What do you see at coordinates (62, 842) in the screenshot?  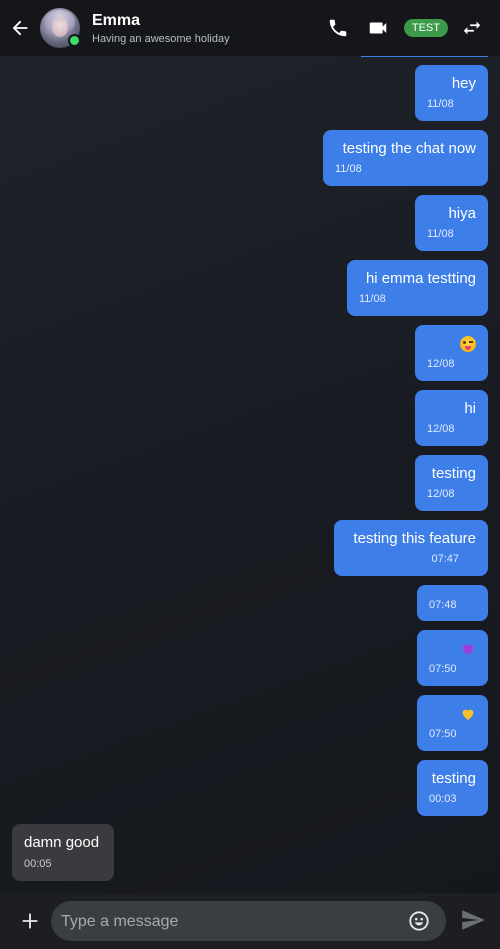 I see `message-text: damn good` at bounding box center [62, 842].